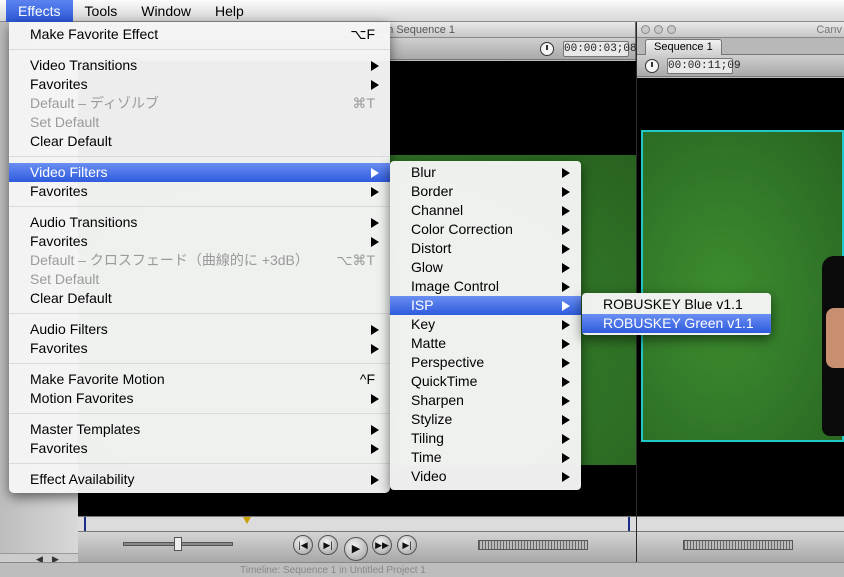 The height and width of the screenshot is (577, 844). I want to click on submenu-item-image-control: Image Control, so click(485, 286).